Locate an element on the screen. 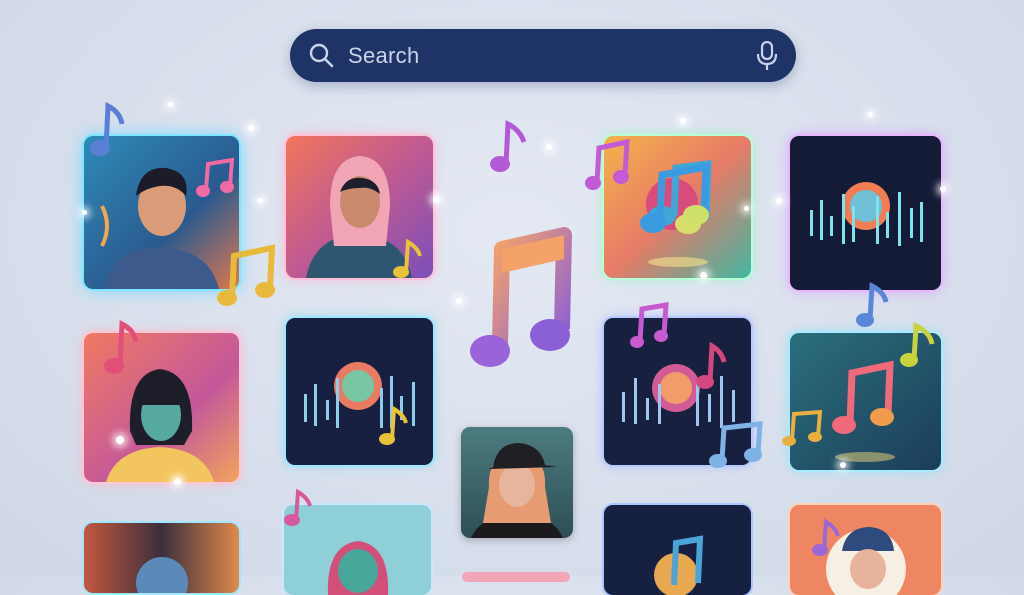 The height and width of the screenshot is (595, 1024). album-tile-photo-woman-cap is located at coordinates (517, 482).